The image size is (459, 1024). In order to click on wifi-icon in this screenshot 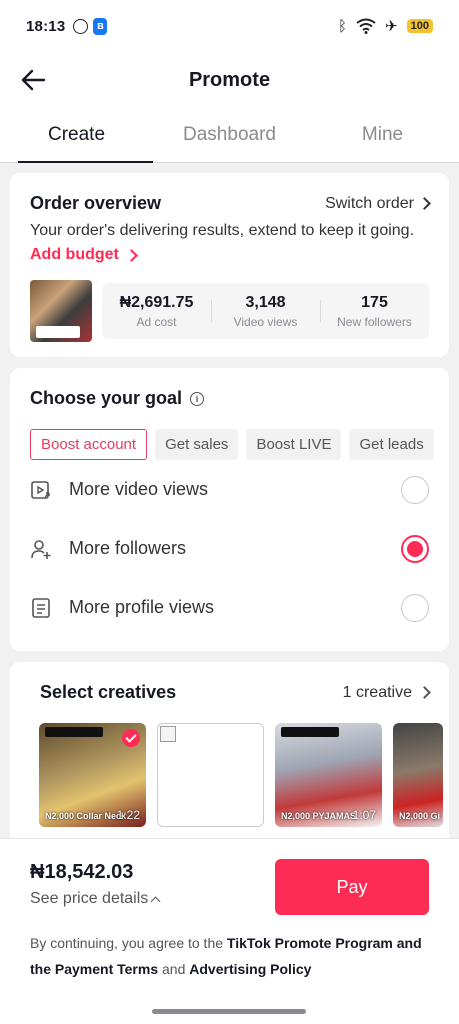, I will do `click(366, 26)`.